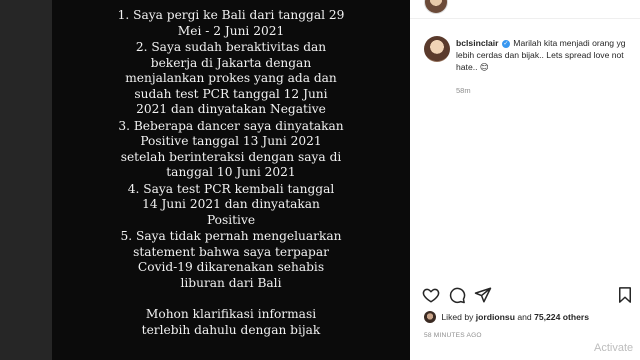 This screenshot has height=360, width=640. I want to click on commenter-avatar, so click(437, 49).